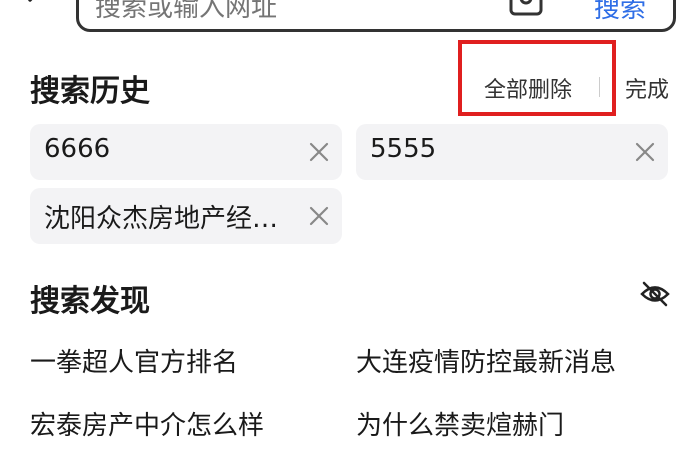  What do you see at coordinates (90, 301) in the screenshot?
I see `discover-title: 搜索发现` at bounding box center [90, 301].